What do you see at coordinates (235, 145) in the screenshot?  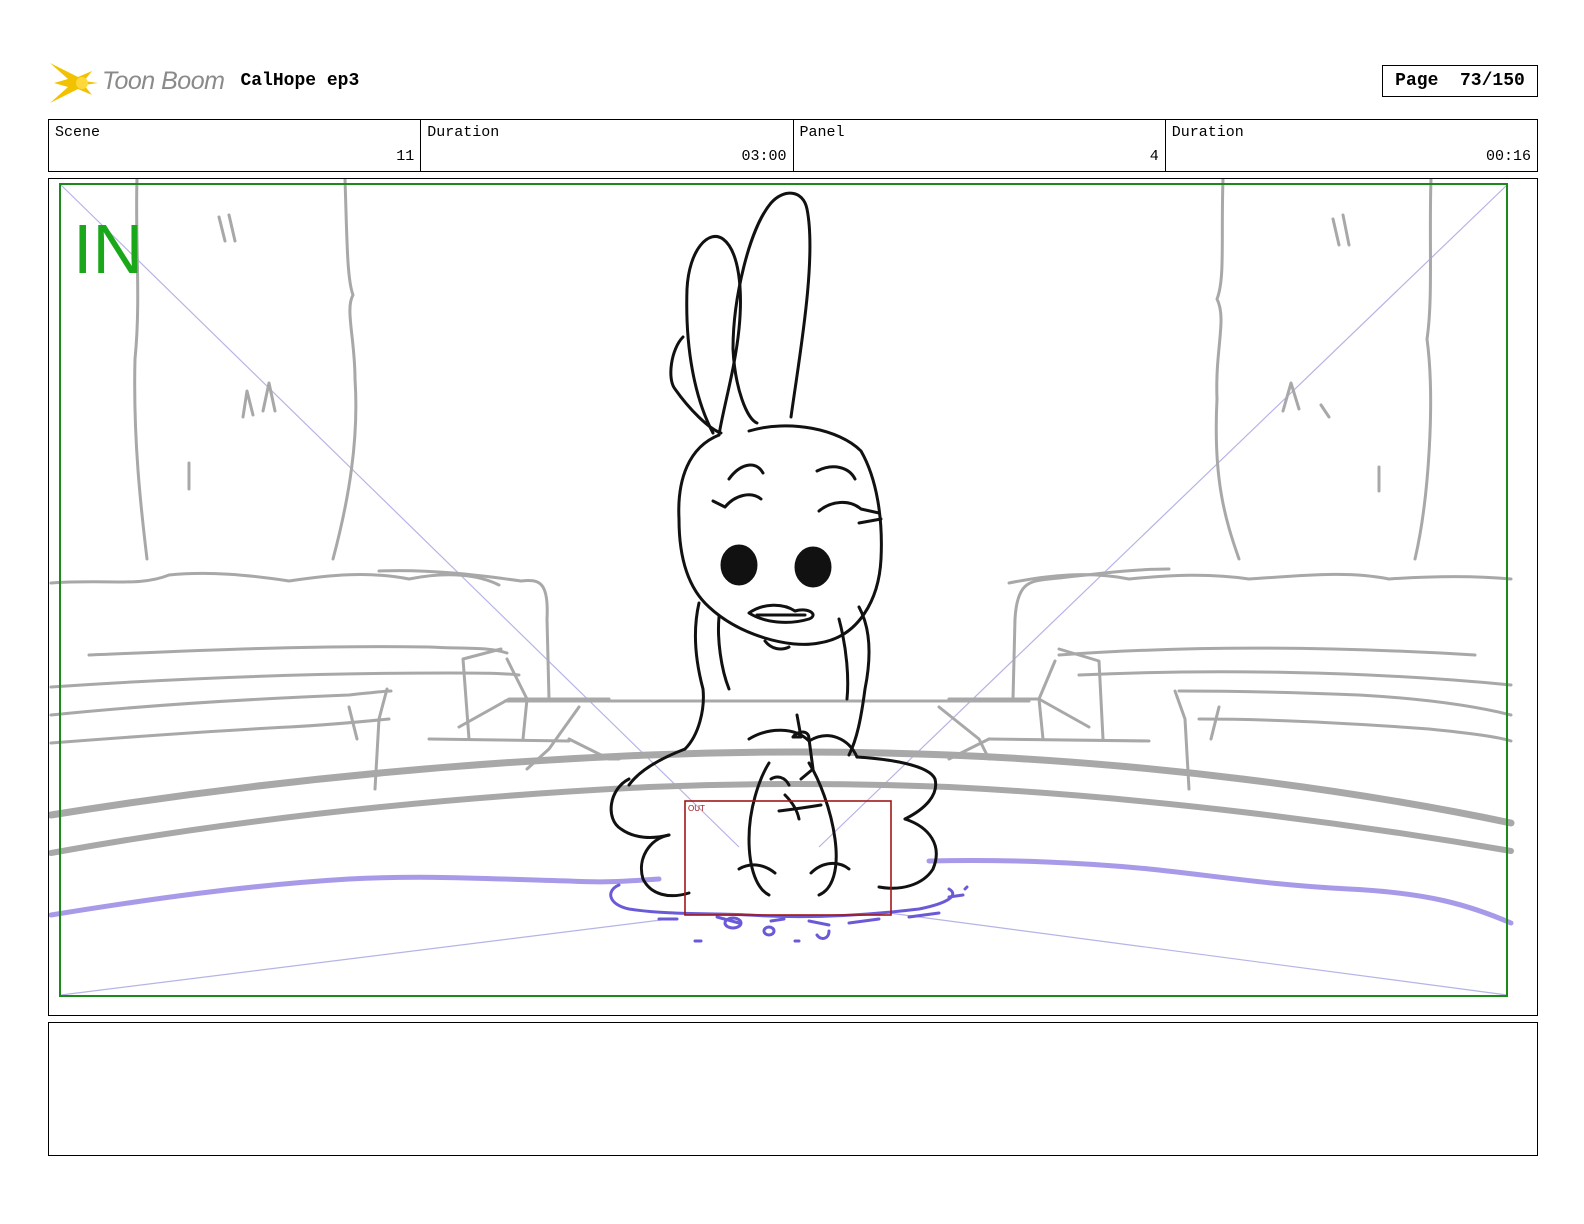 I see `scene-cell: Scene 11` at bounding box center [235, 145].